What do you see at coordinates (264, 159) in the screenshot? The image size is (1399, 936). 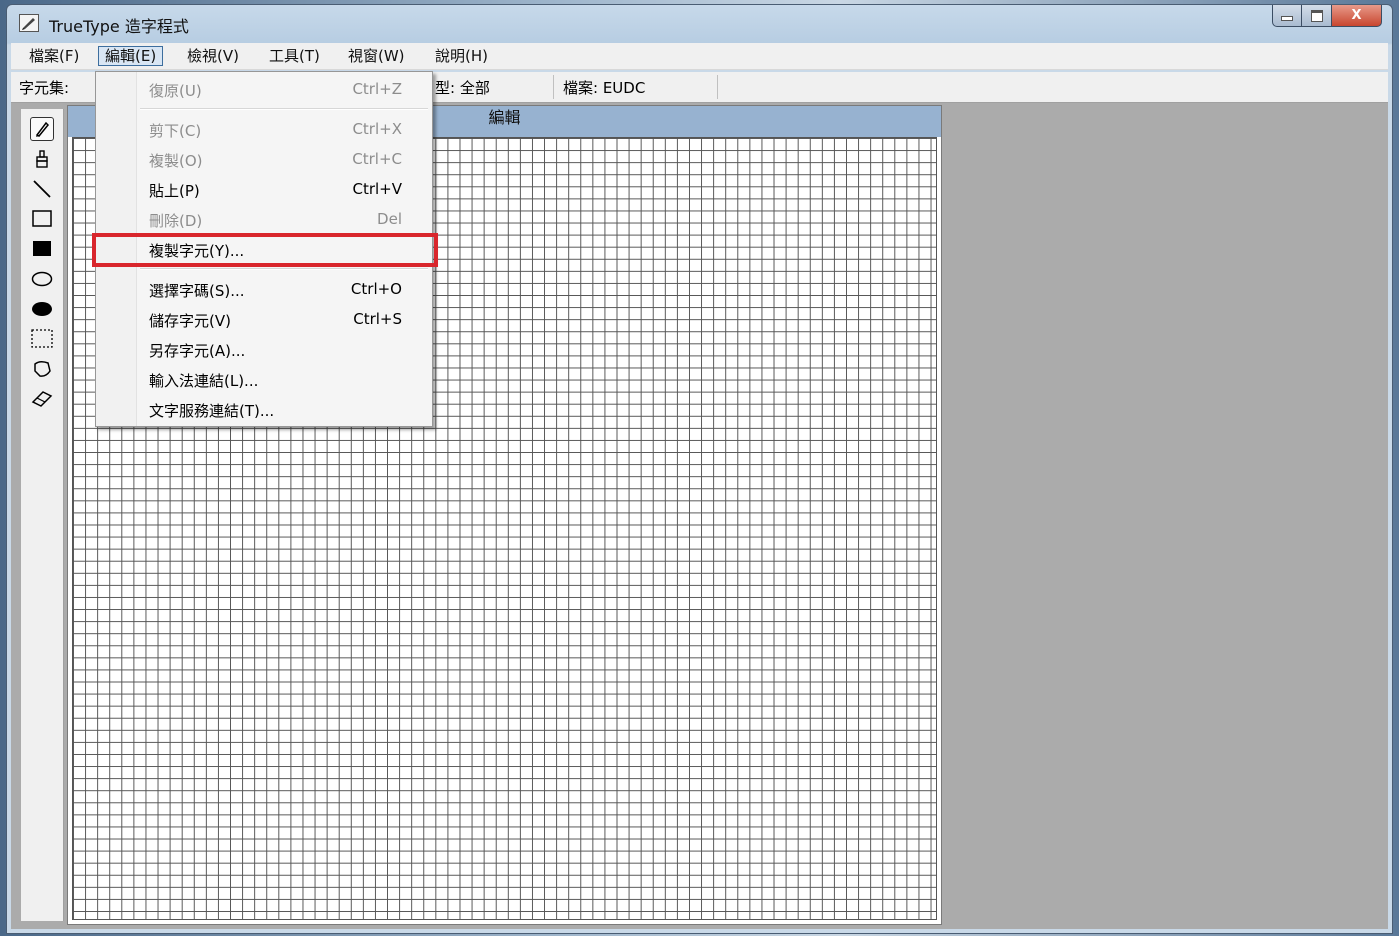 I see `menu-item-copy: 複製(O) Ctrl+C` at bounding box center [264, 159].